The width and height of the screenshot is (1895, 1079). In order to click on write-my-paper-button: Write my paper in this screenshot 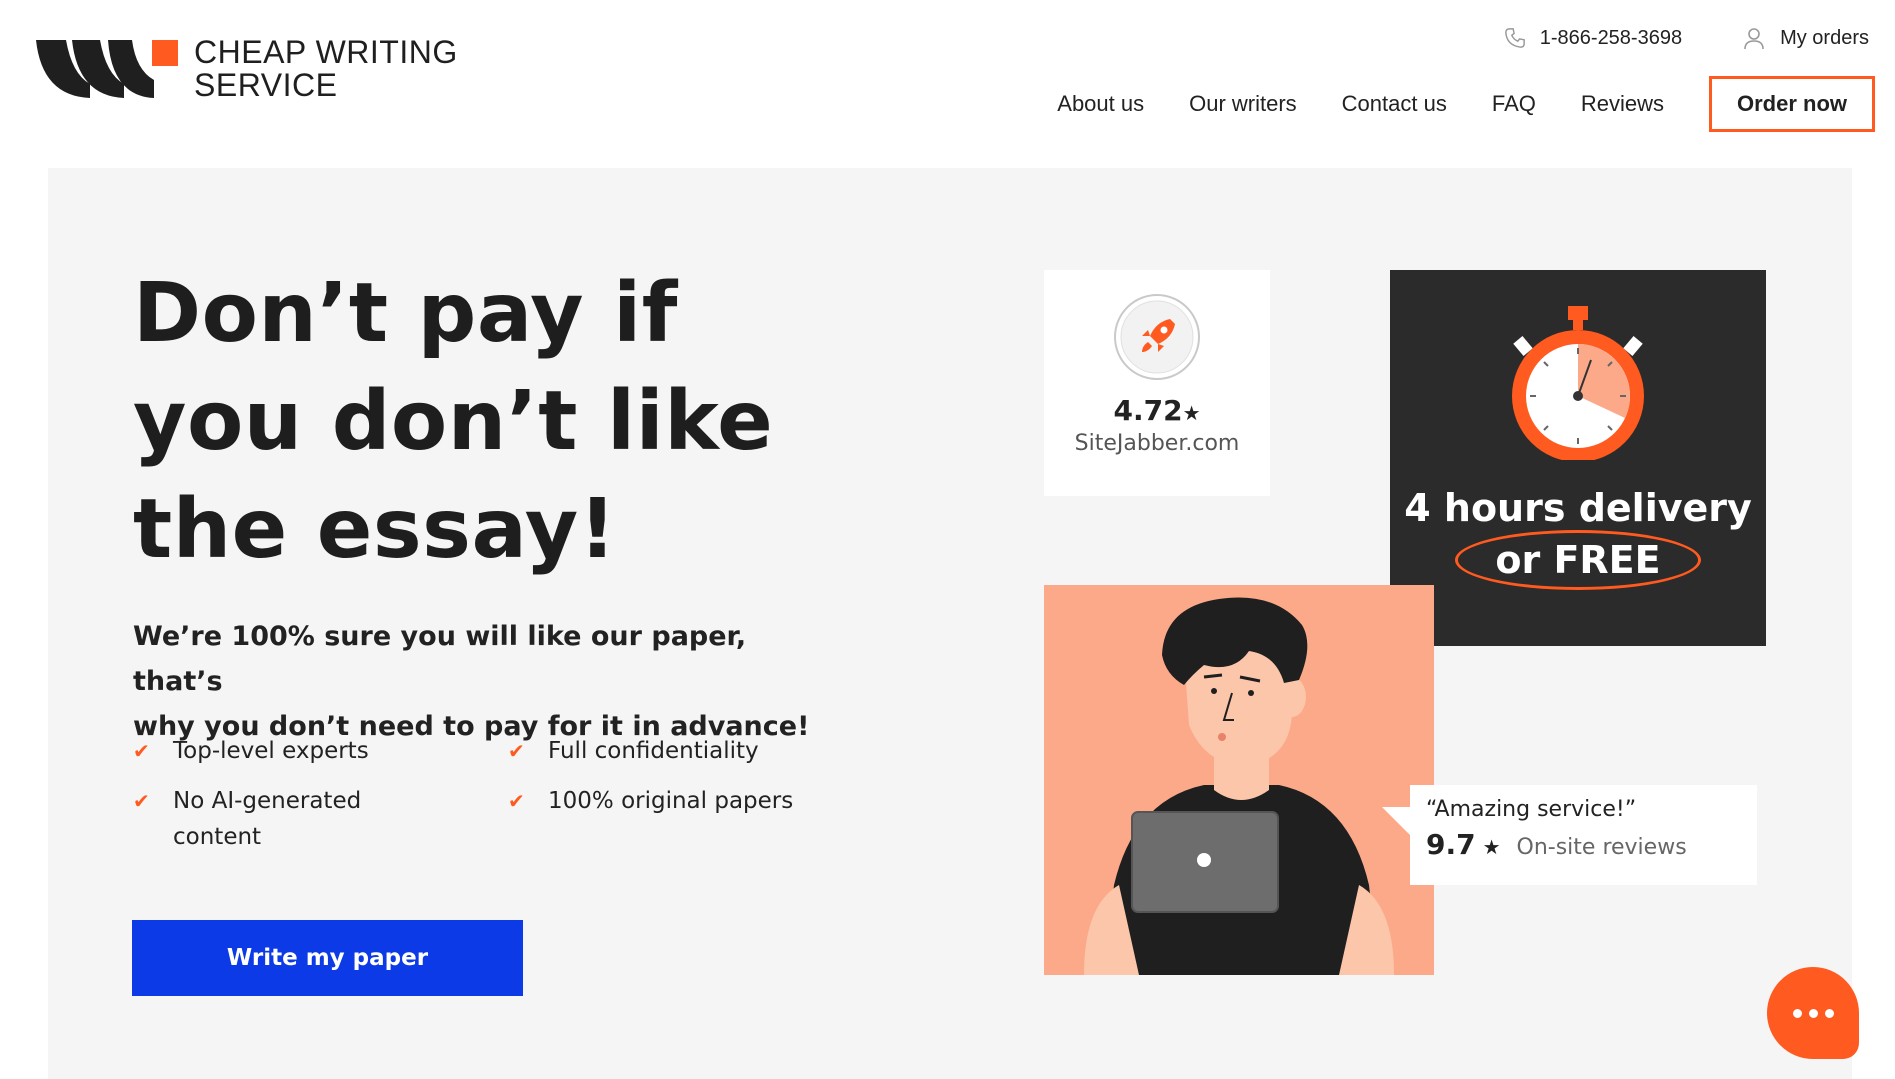, I will do `click(327, 958)`.